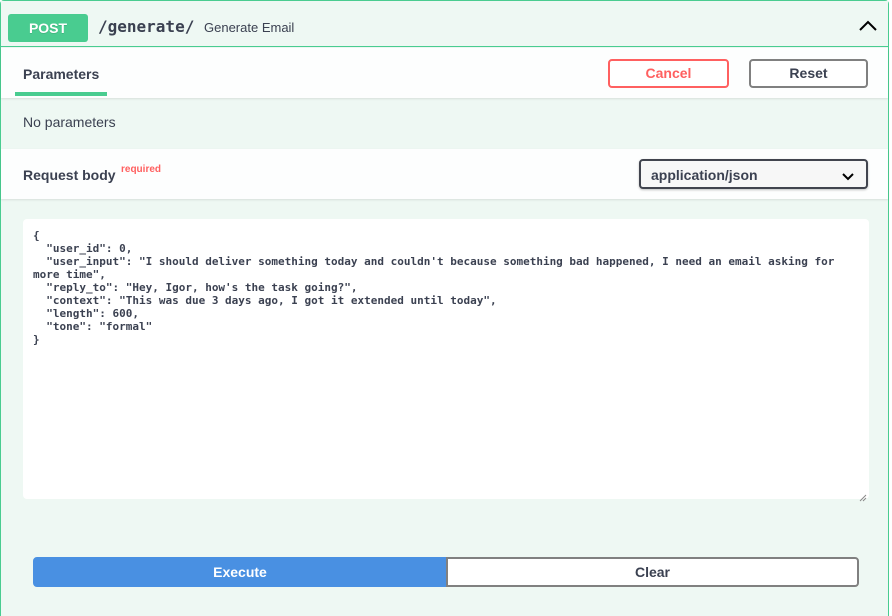 This screenshot has height=616, width=892. I want to click on execute-button: Execute, so click(240, 572).